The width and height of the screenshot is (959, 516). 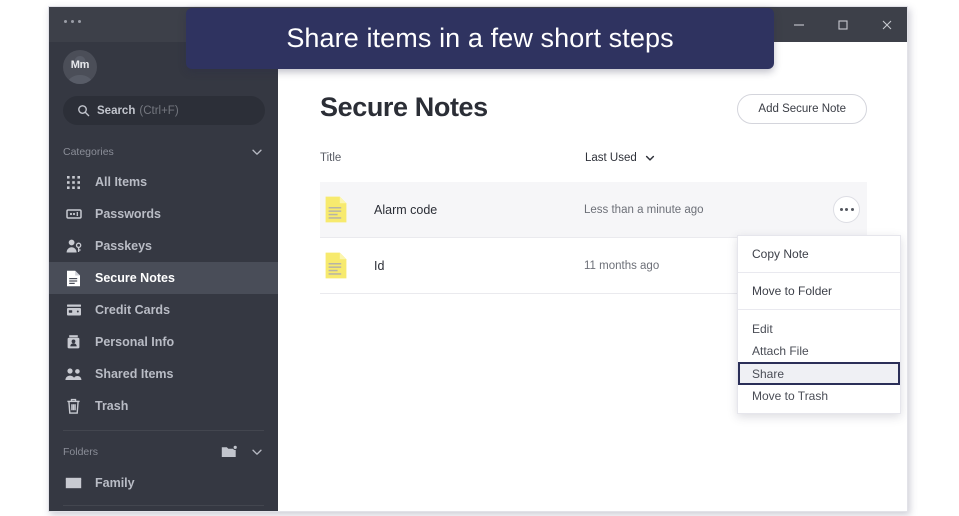 I want to click on sidebar-item-credit-cards: Credit Cards, so click(x=163, y=310).